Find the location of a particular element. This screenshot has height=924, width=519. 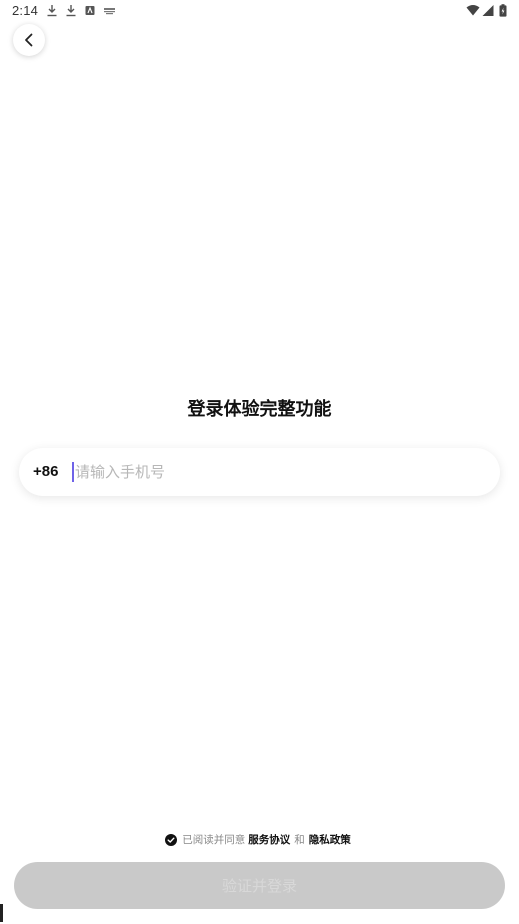

agreement-row: 已阅读并同意 服务协议 和 隐私政策 is located at coordinates (259, 839).